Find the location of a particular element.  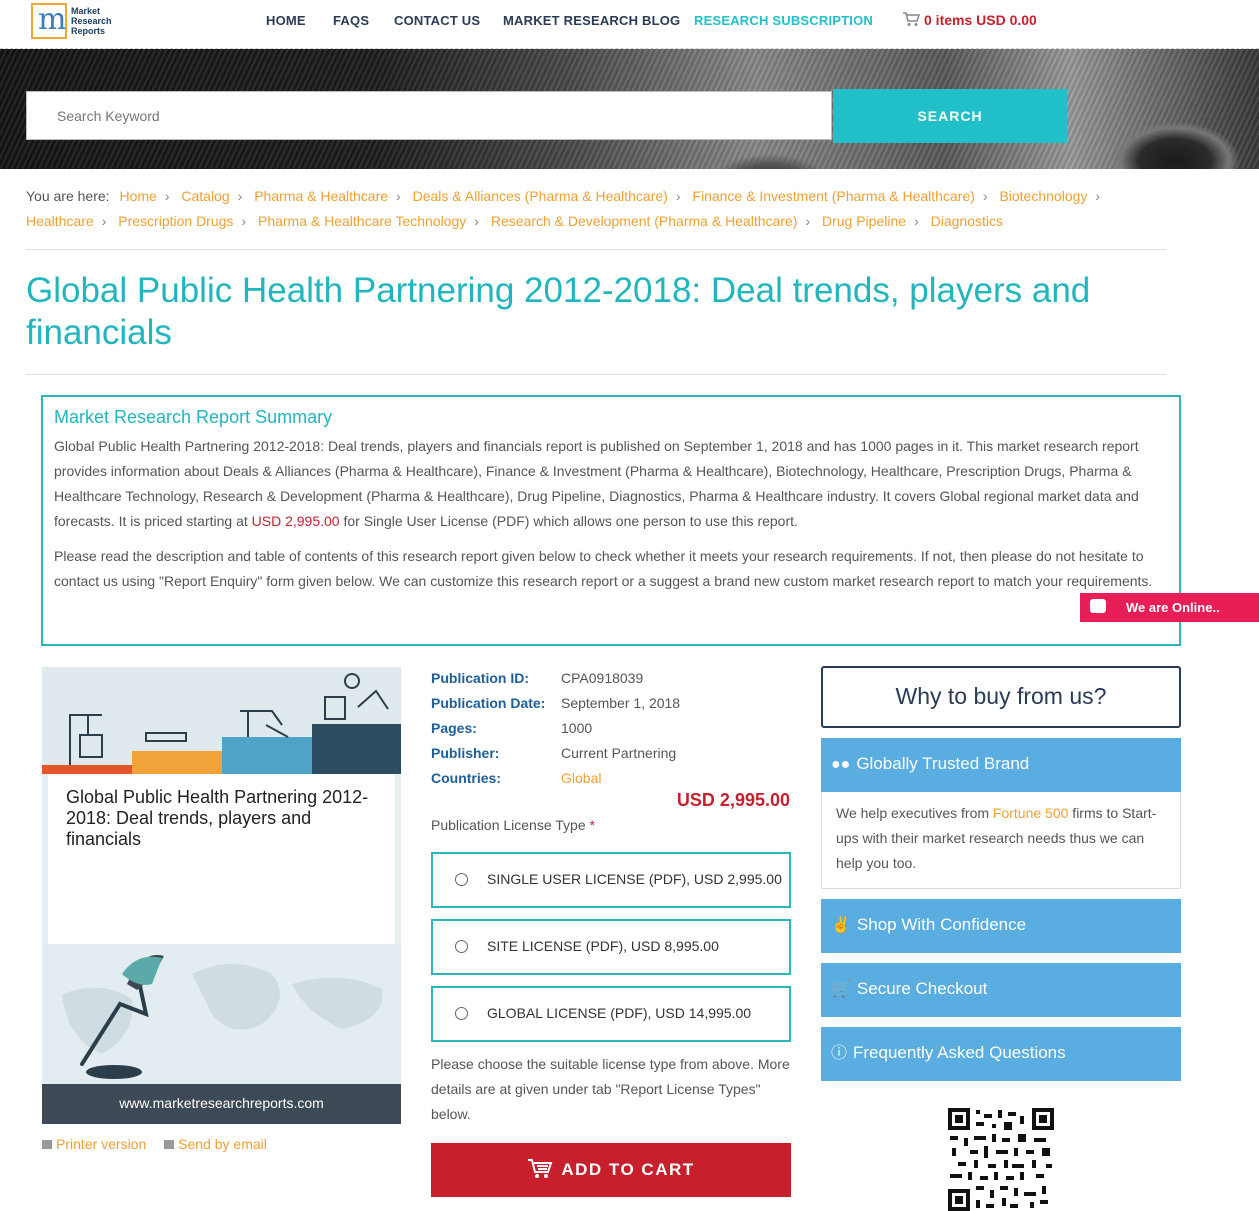

nav-market-research-blog: MARKET RESEARCH BLOG is located at coordinates (591, 20).